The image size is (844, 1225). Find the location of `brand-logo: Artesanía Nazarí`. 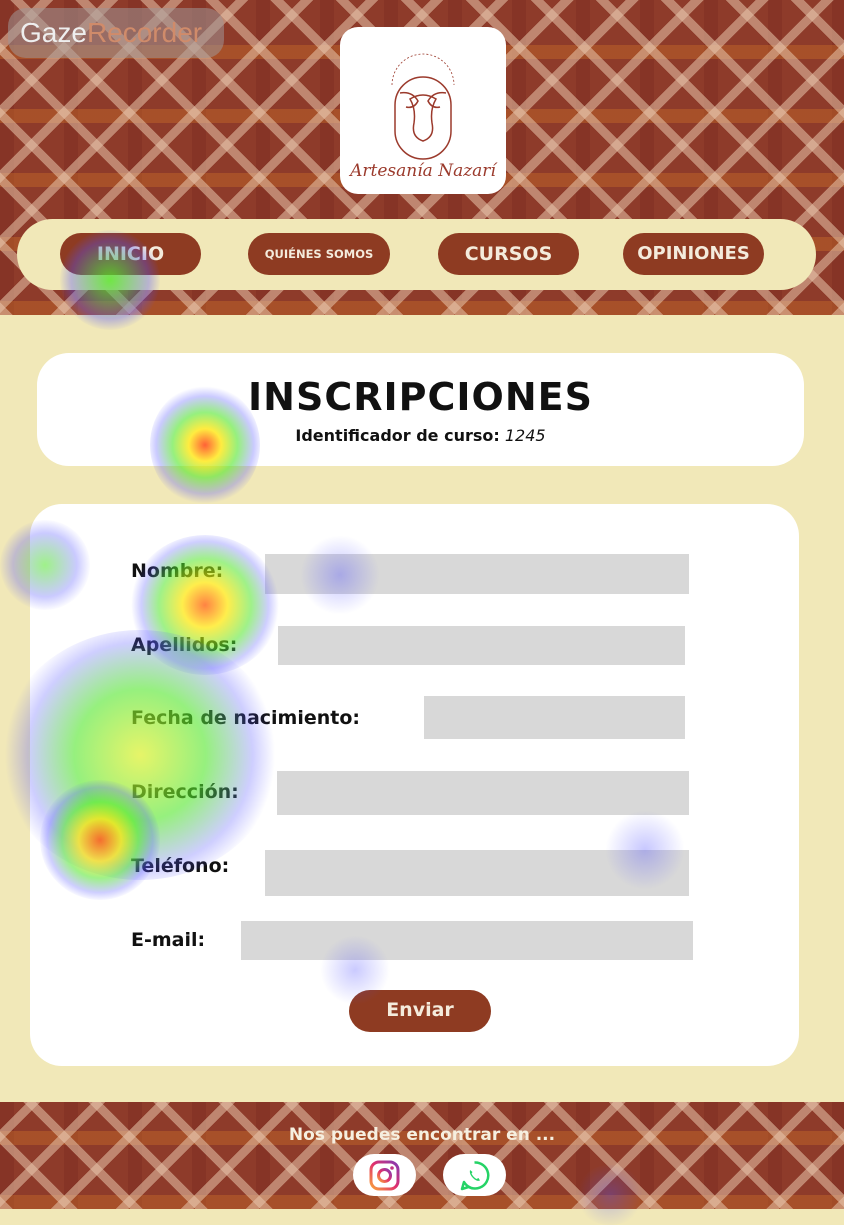

brand-logo: Artesanía Nazarí is located at coordinates (423, 110).